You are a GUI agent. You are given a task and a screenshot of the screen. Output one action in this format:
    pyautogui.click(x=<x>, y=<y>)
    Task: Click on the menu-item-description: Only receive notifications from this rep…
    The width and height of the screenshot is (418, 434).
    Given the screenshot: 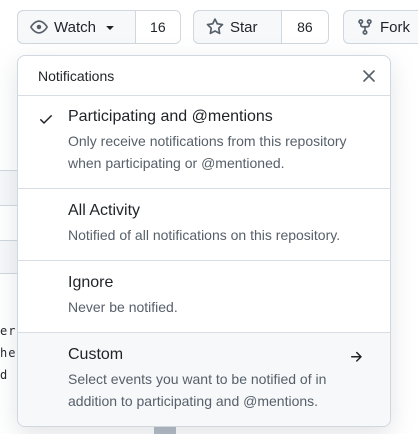 What is the action you would take?
    pyautogui.click(x=207, y=152)
    